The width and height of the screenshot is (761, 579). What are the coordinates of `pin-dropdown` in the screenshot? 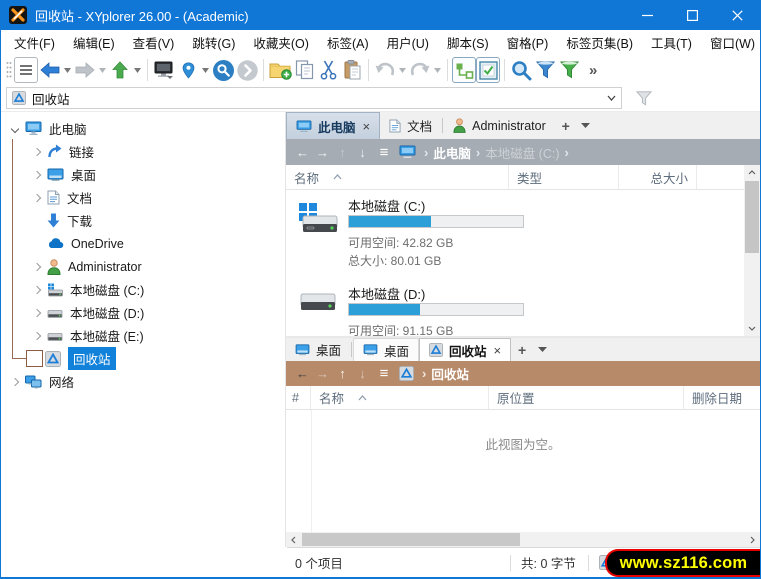 It's located at (205, 70).